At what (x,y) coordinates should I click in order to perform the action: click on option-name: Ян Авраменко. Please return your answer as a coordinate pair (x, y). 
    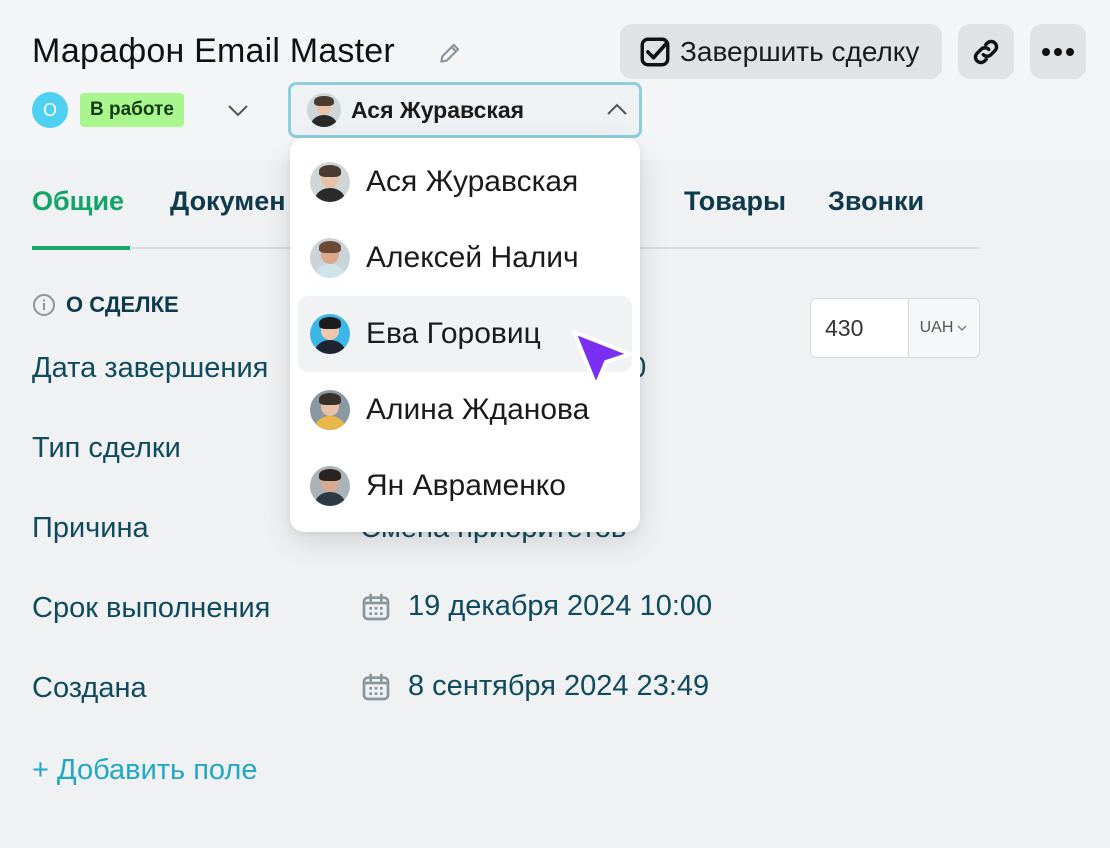
    Looking at the image, I should click on (466, 485).